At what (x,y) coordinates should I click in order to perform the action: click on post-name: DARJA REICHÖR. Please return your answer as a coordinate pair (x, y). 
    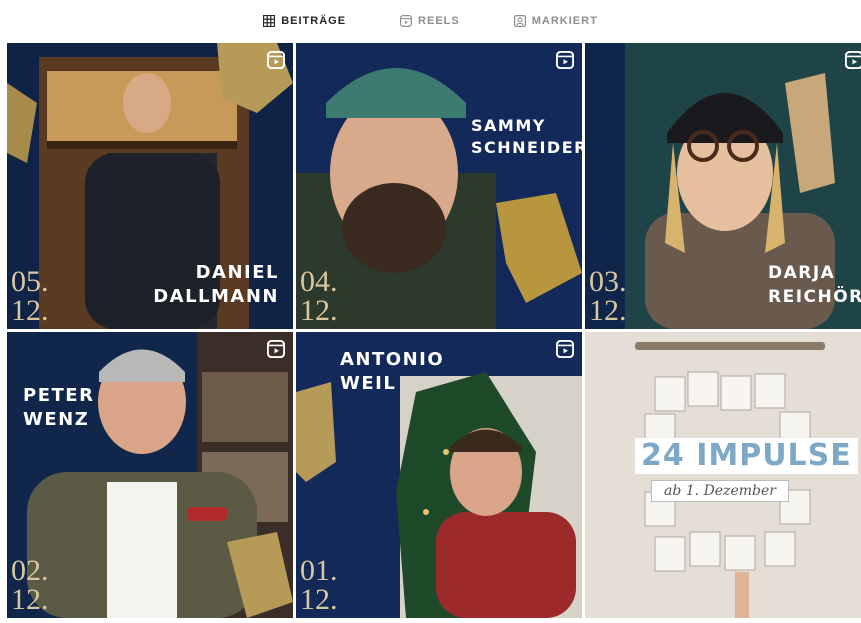
    Looking at the image, I should click on (814, 285).